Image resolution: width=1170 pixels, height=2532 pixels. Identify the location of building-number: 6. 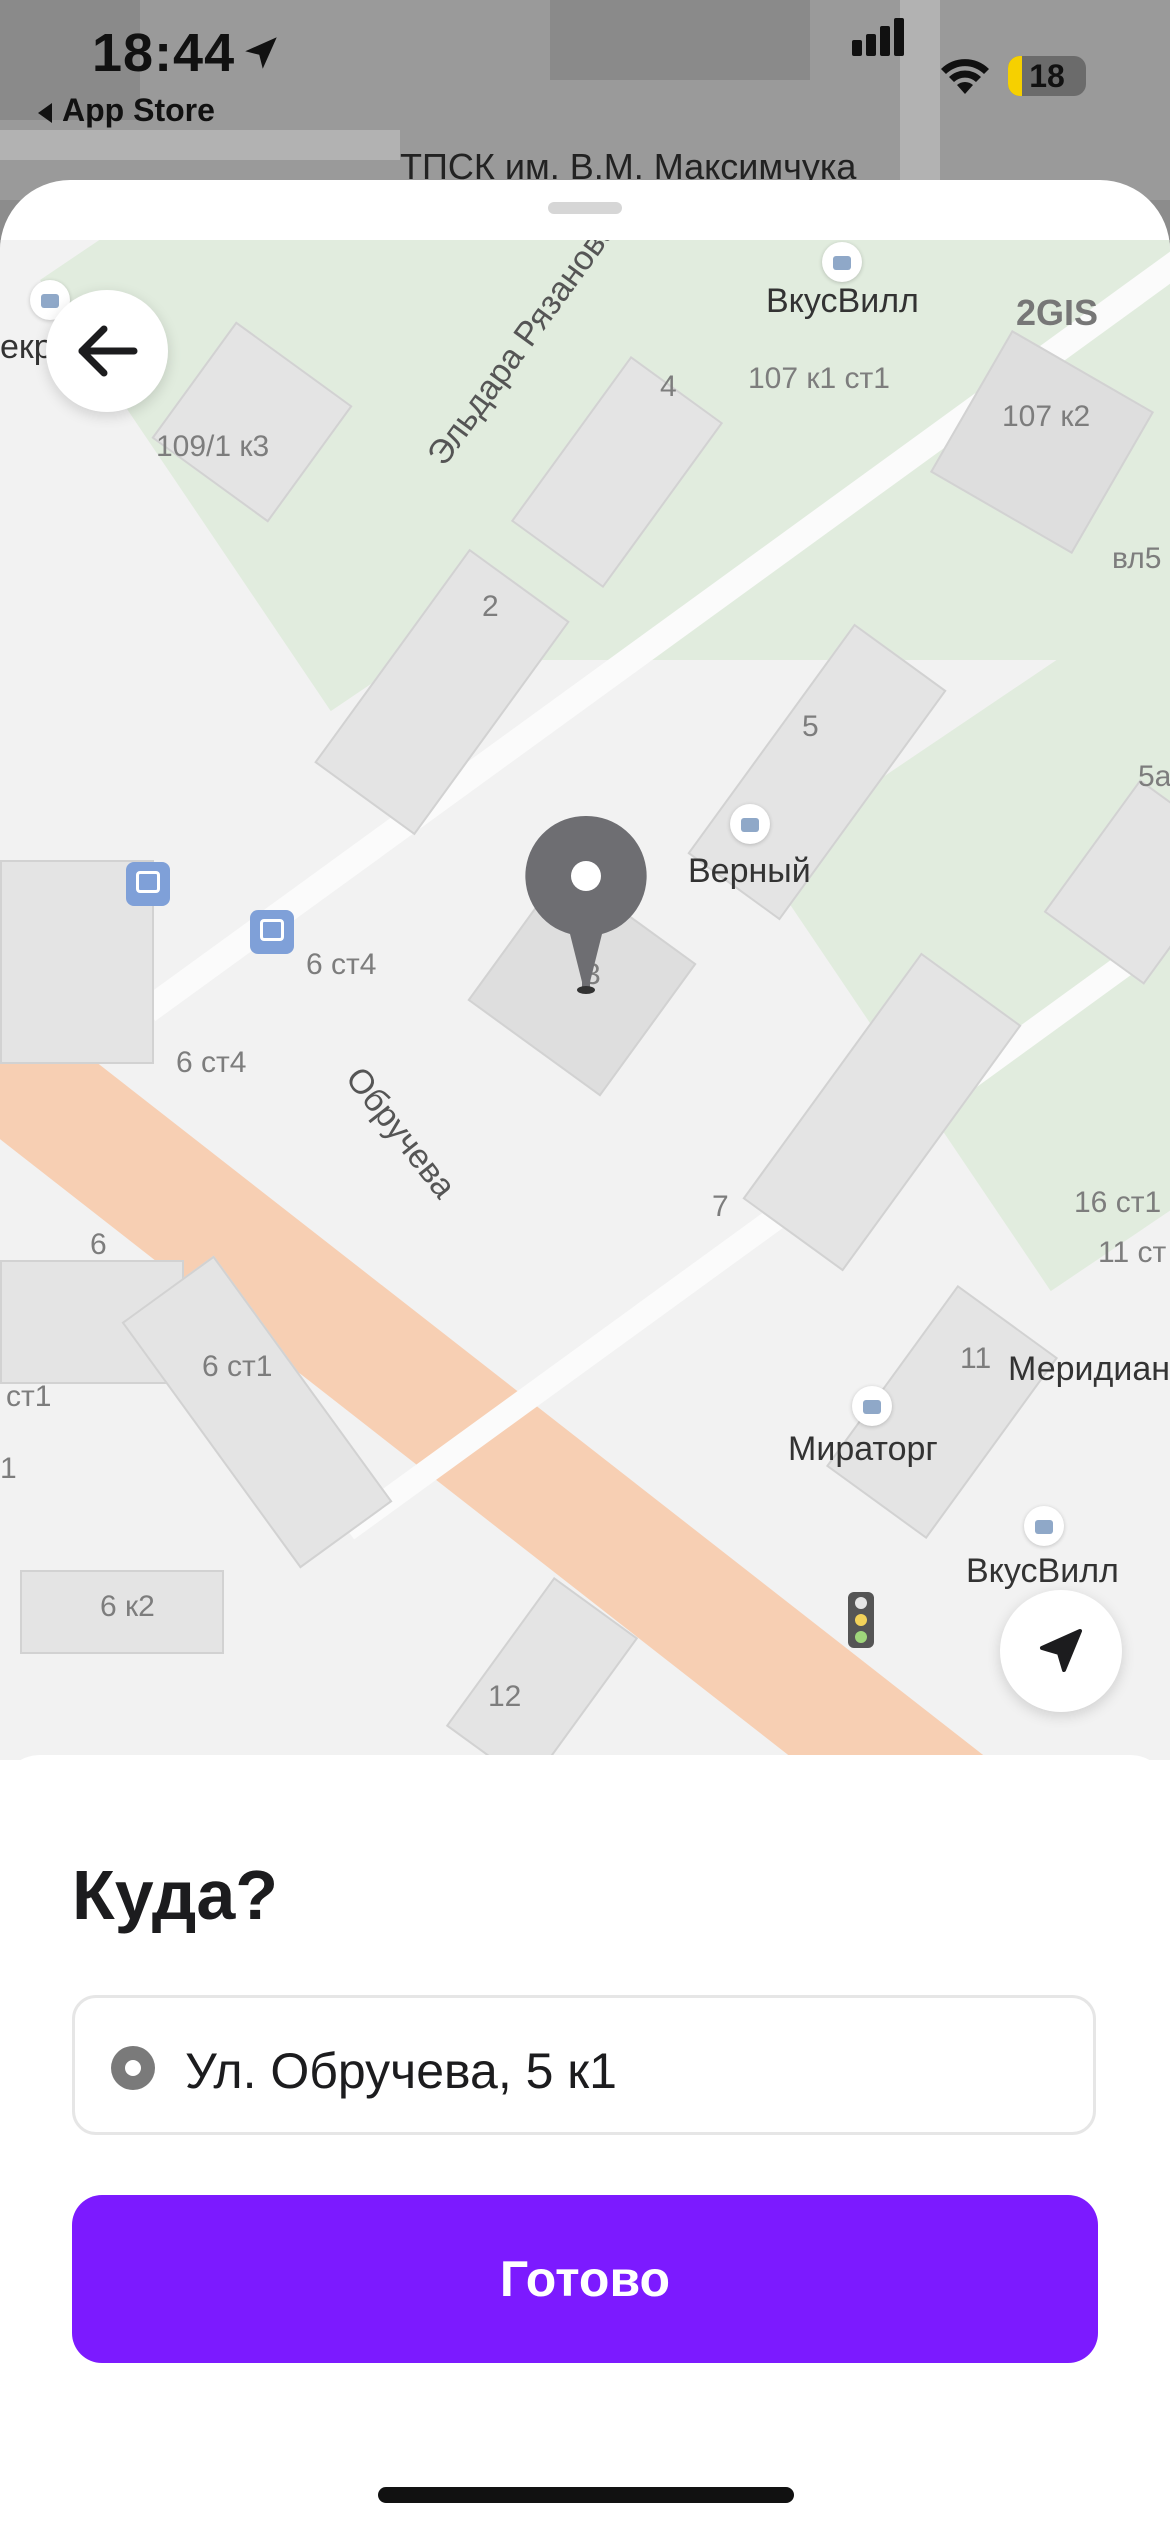
(98, 1244).